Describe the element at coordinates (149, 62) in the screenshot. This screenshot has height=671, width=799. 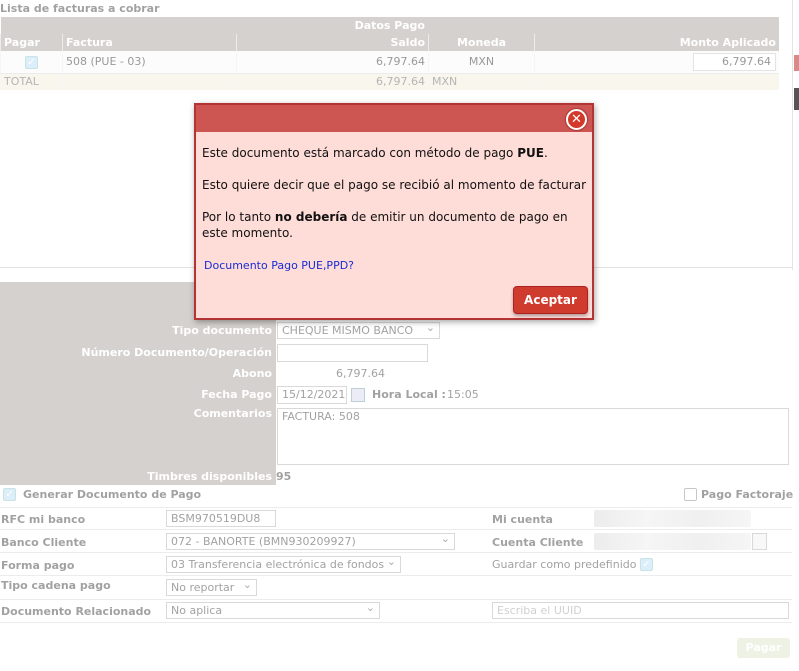
I see `factura-cell: 508 (PUE - 03)` at that location.